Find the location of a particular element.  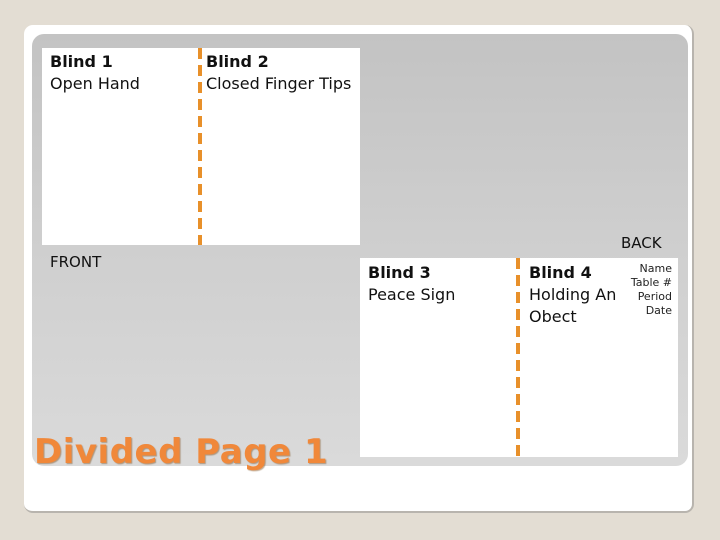

blind-3: Blind 3 Peace Sign is located at coordinates (411, 284).